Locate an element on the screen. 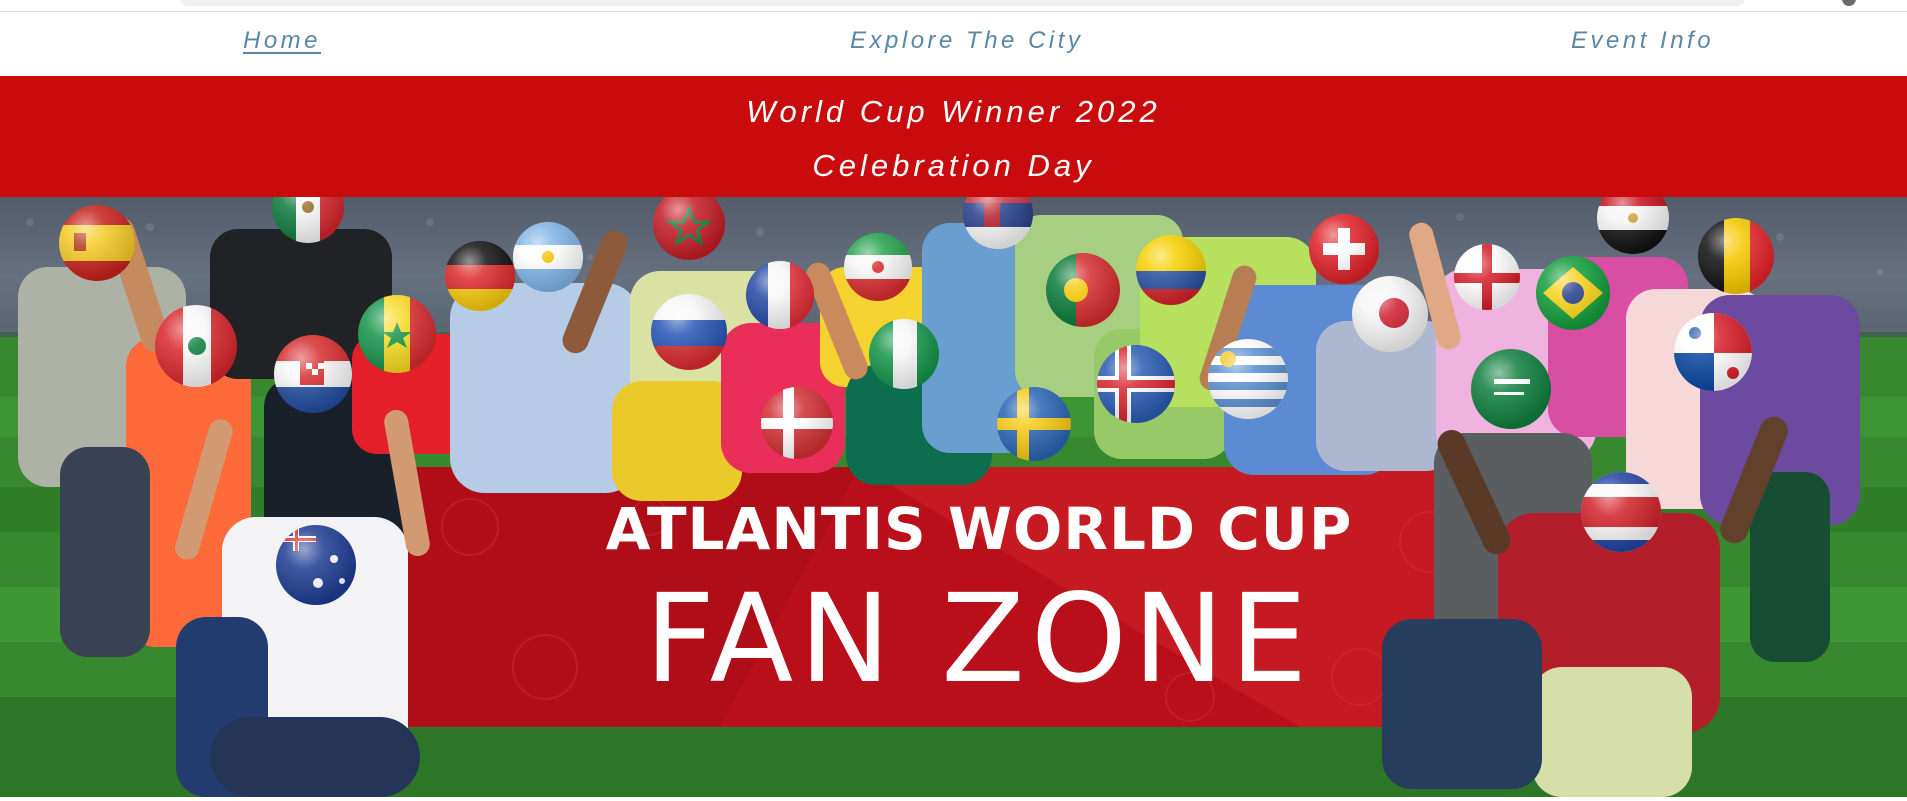  nav-explore-the-city-link: Explore The City is located at coordinates (966, 41).